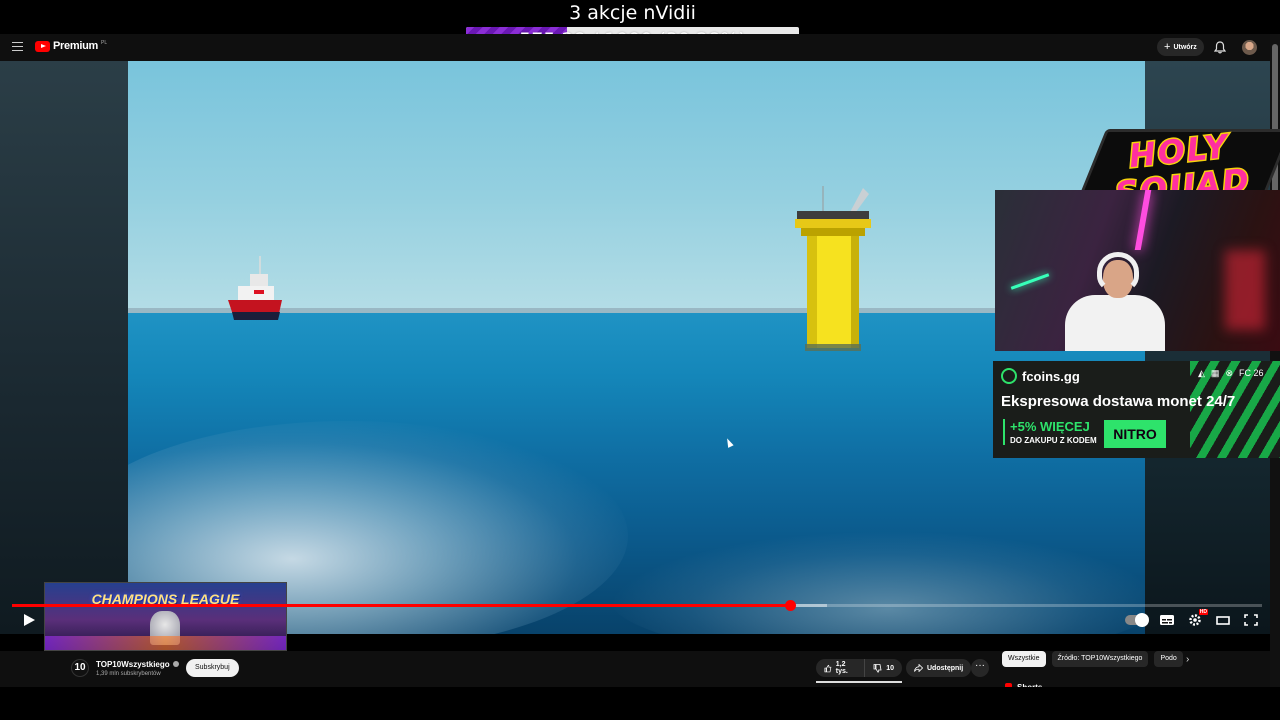 The height and width of the screenshot is (720, 1280). What do you see at coordinates (1203, 612) in the screenshot?
I see `hd-badge: HD` at bounding box center [1203, 612].